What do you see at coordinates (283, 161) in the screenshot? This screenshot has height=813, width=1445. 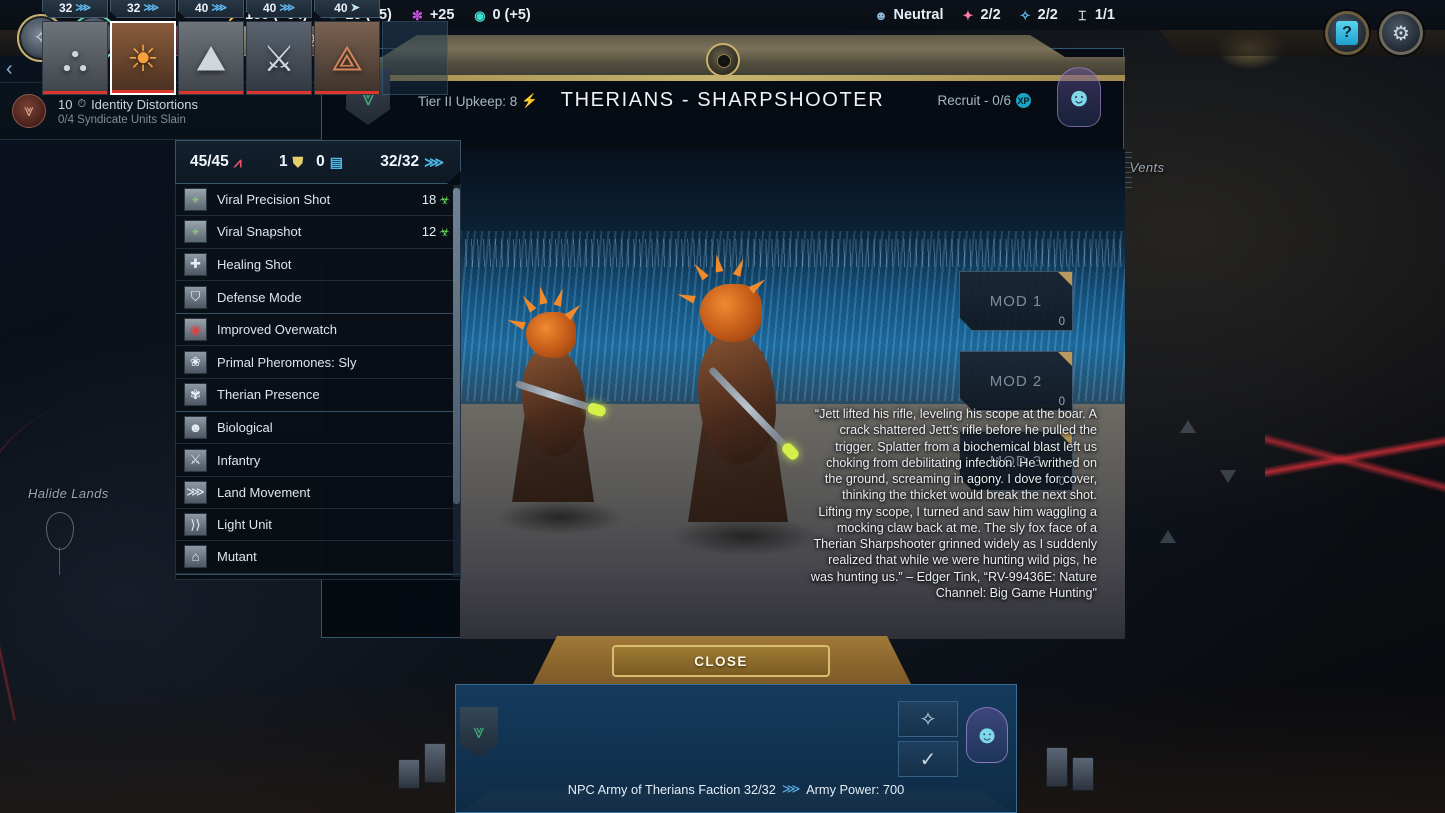 I see `armor-value: 1` at bounding box center [283, 161].